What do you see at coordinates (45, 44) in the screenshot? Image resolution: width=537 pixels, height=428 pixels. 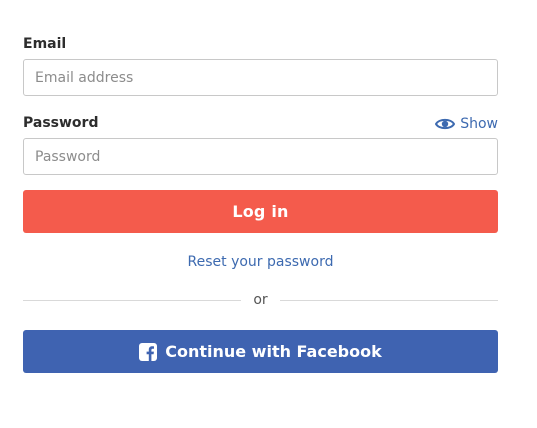 I see `email-label: Email` at bounding box center [45, 44].